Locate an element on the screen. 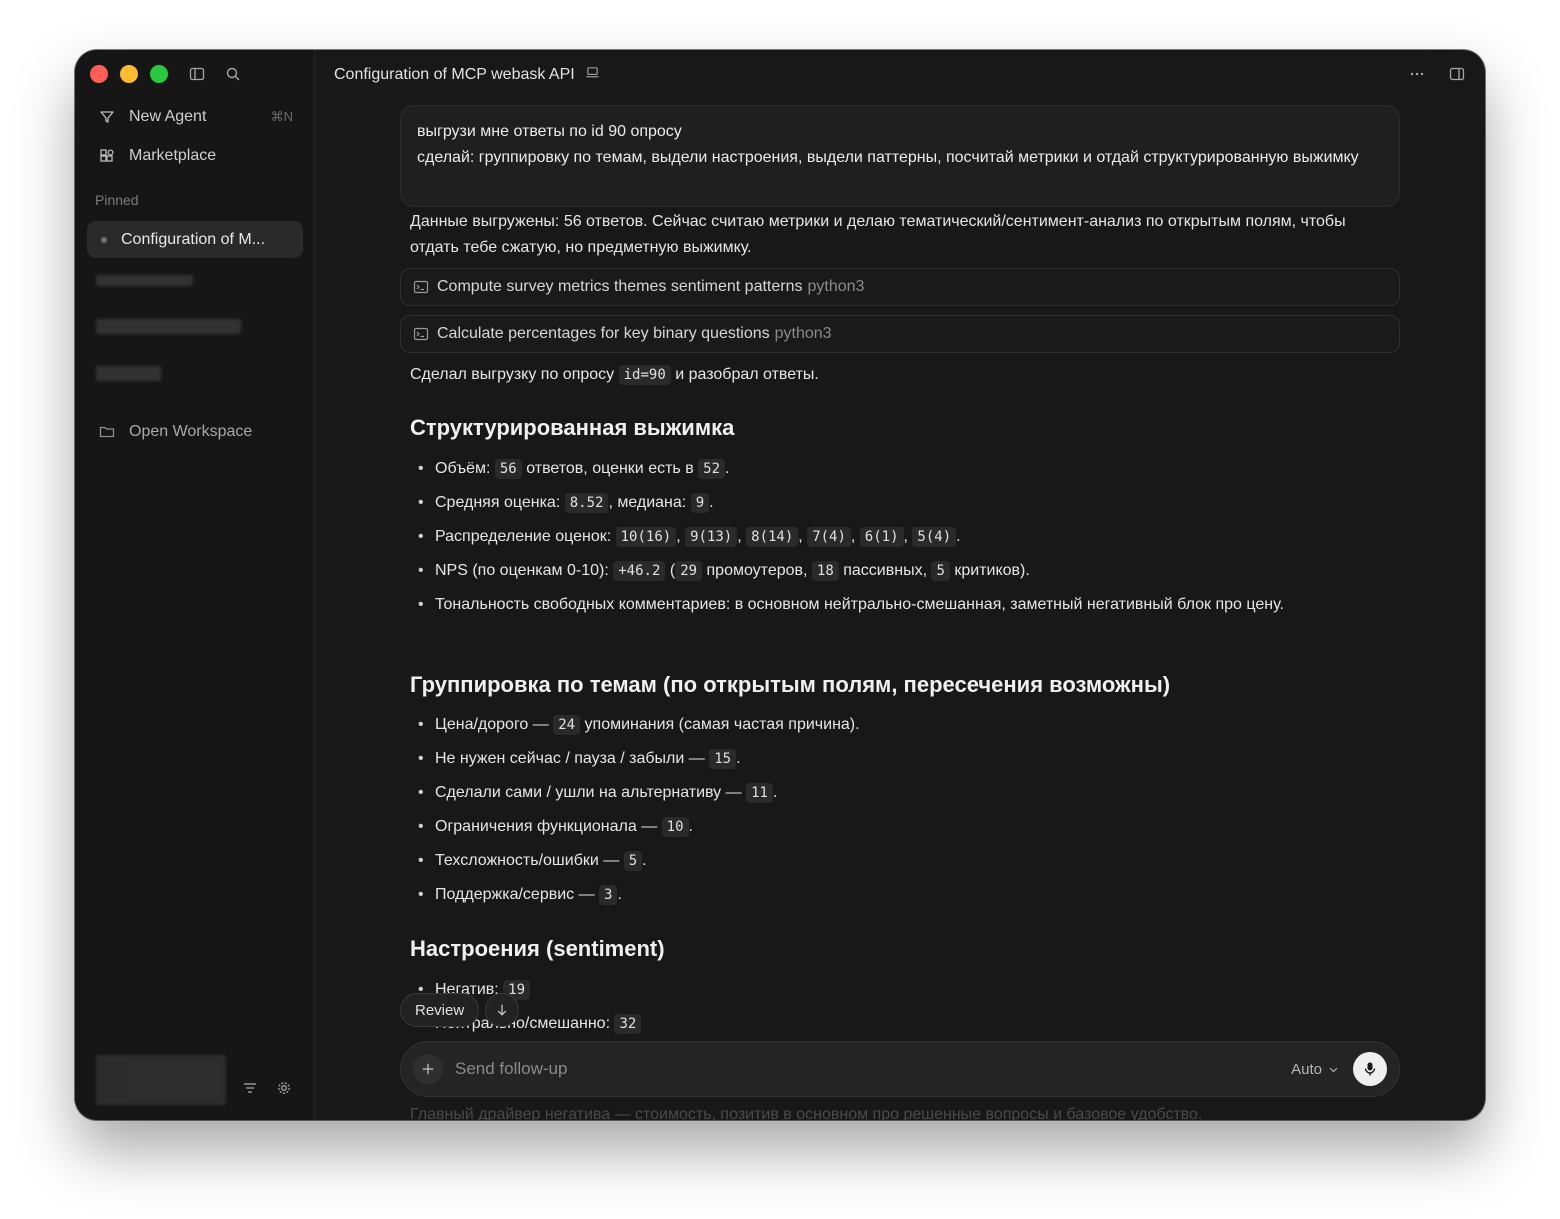 This screenshot has width=1560, height=1219. metric-code: 18 is located at coordinates (825, 571).